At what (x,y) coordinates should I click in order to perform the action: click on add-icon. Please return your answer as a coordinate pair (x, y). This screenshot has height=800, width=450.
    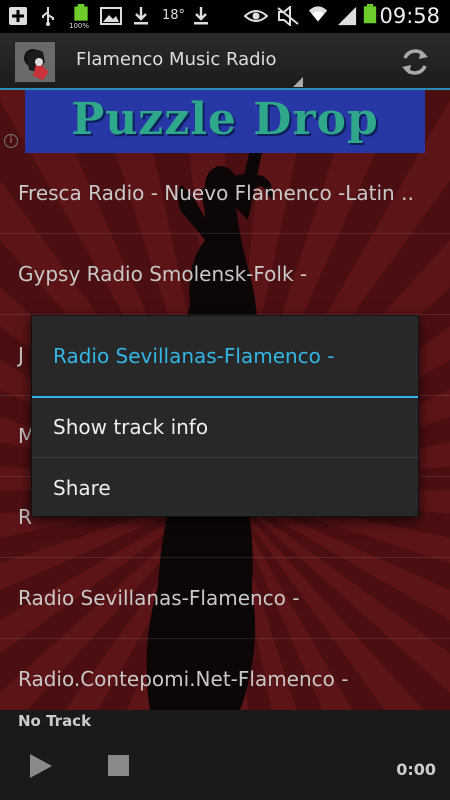
    Looking at the image, I should click on (18, 16).